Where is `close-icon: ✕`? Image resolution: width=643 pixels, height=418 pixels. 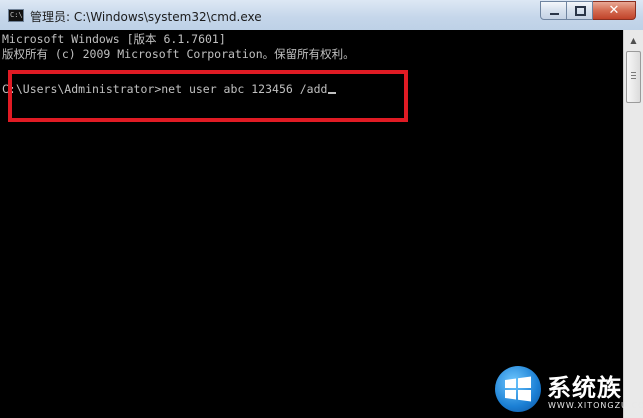
close-icon: ✕ is located at coordinates (614, 10).